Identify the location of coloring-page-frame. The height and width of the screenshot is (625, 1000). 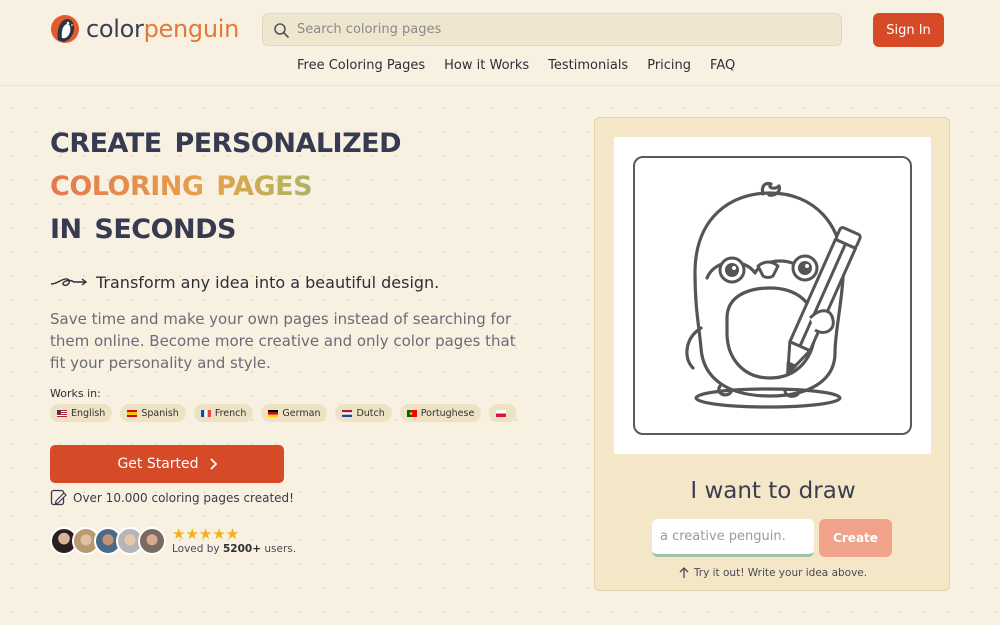
(772, 295).